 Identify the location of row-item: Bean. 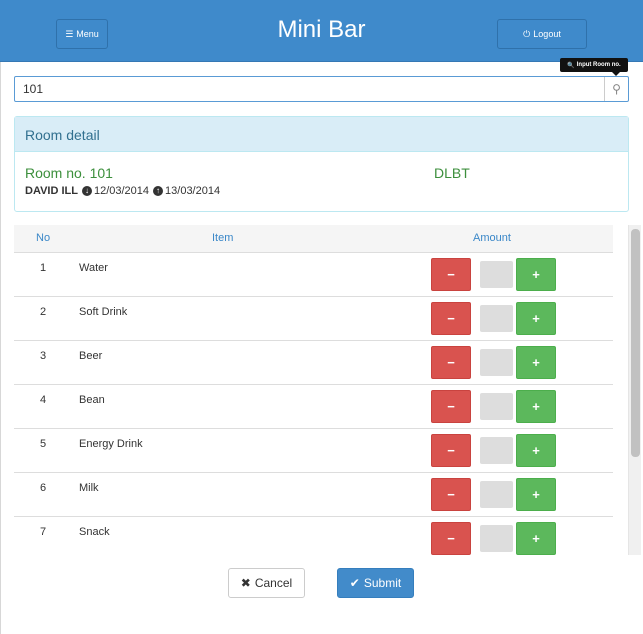
(92, 400).